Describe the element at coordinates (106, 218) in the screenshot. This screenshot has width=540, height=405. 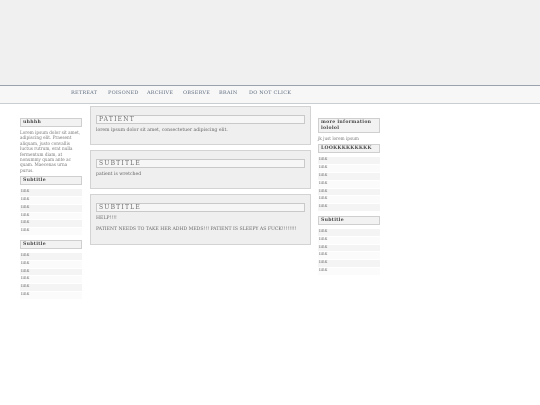
I see `post-text: HELP!!!!` at that location.